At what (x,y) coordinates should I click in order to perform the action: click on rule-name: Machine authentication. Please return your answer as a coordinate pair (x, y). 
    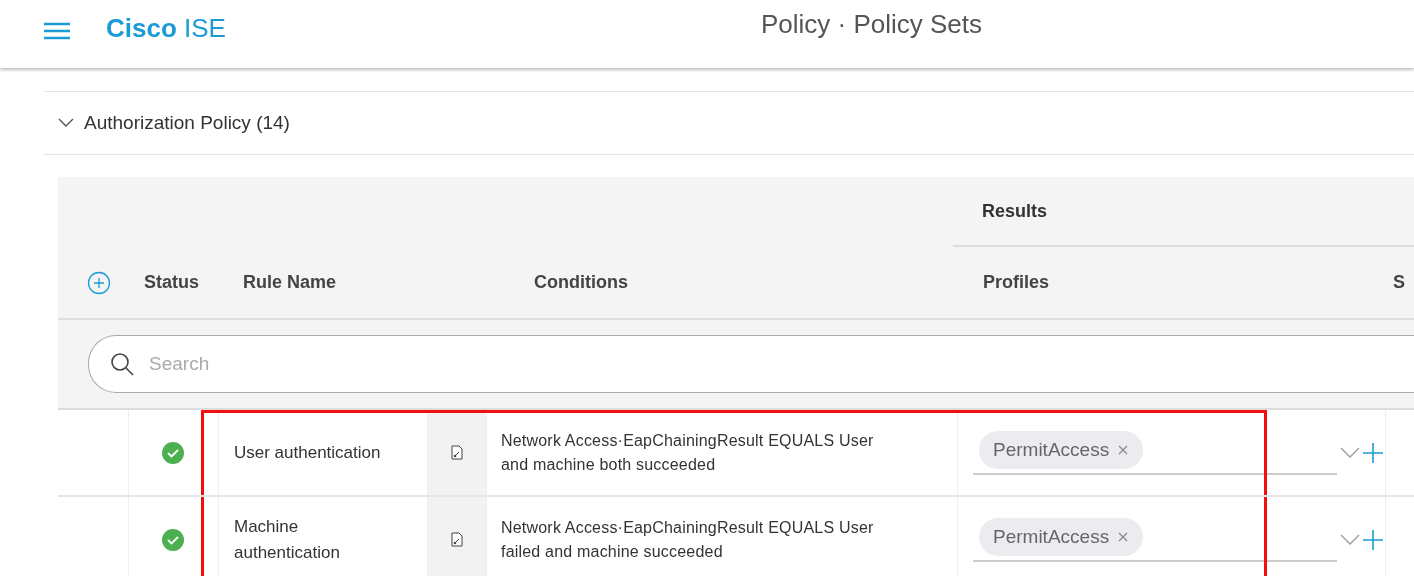
    Looking at the image, I should click on (287, 539).